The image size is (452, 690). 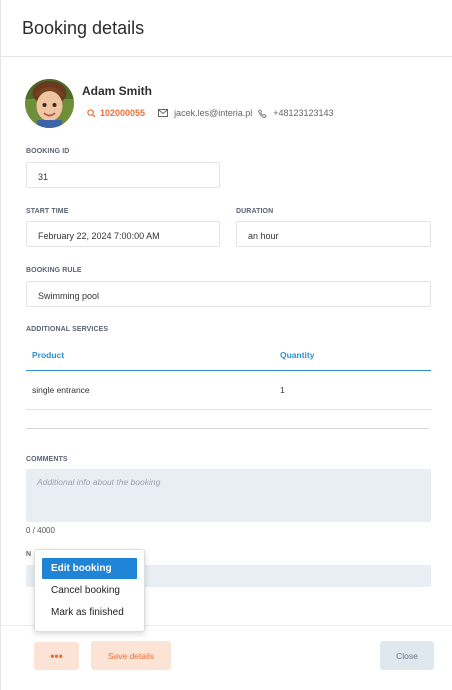 What do you see at coordinates (213, 113) in the screenshot?
I see `customer-email: jacek.les@interia.pl` at bounding box center [213, 113].